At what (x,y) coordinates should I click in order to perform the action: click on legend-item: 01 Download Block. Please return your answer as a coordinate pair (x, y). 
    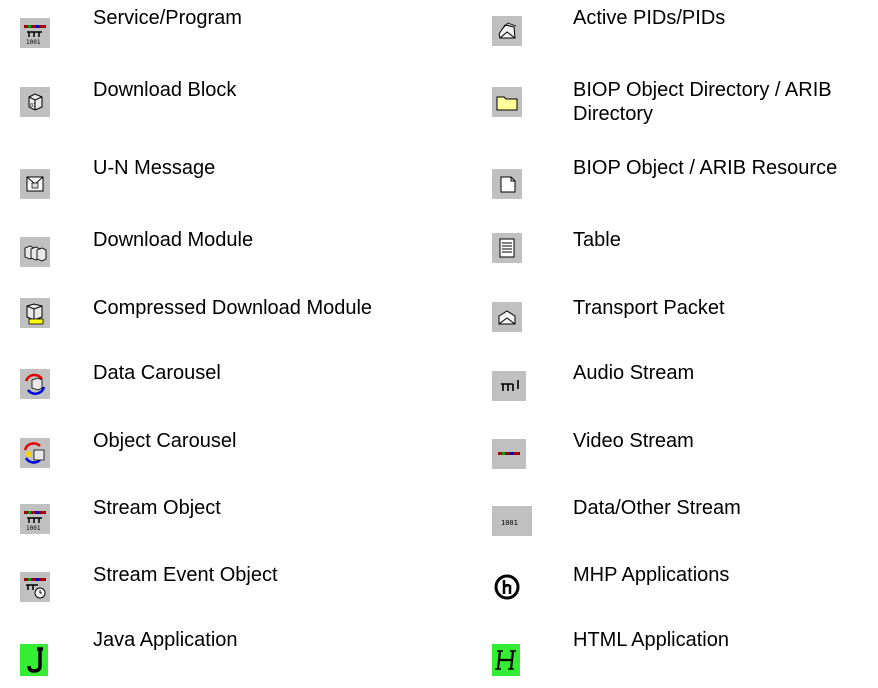
    Looking at the image, I should click on (220, 109).